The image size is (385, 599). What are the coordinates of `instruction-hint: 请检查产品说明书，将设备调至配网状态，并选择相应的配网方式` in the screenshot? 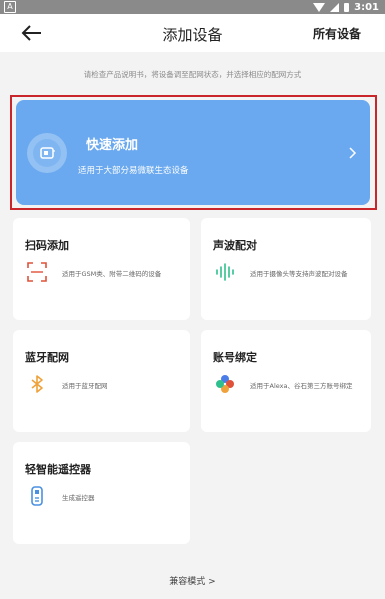 It's located at (192, 74).